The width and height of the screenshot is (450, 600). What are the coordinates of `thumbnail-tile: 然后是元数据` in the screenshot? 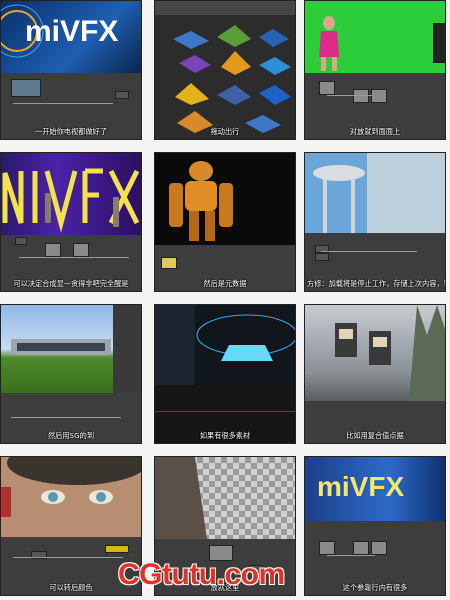 It's located at (225, 222).